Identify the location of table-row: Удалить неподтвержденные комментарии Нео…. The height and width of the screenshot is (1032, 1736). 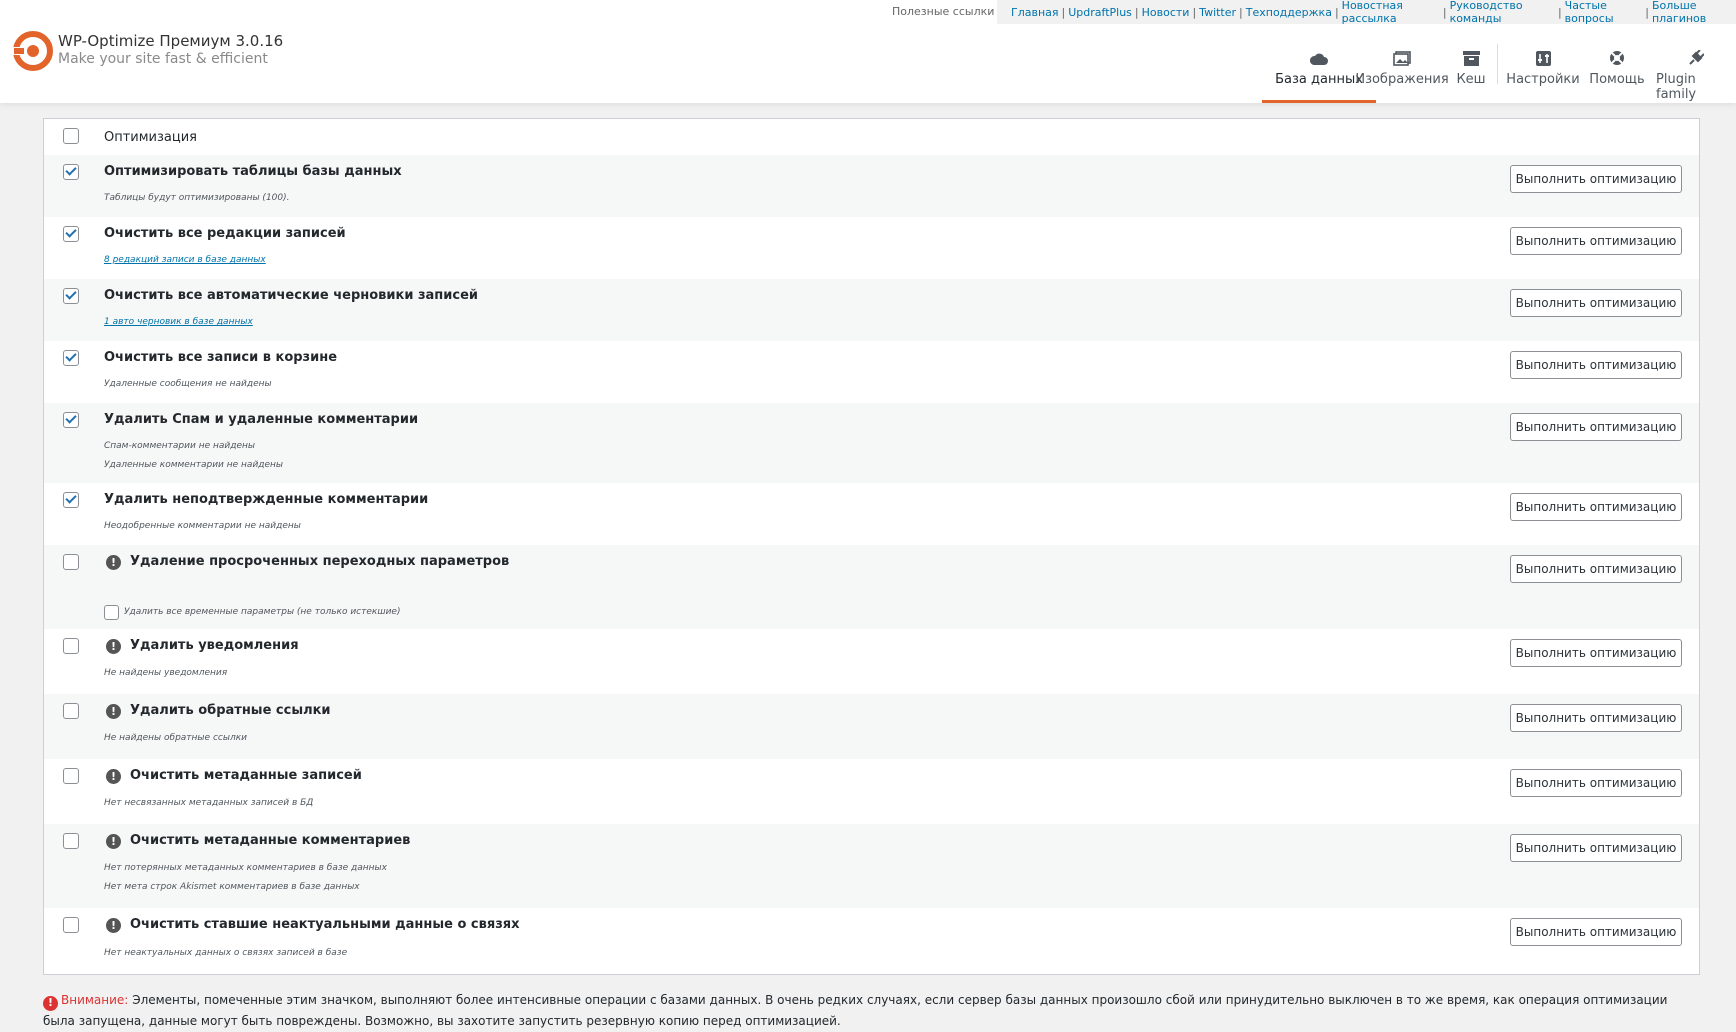
(871, 514).